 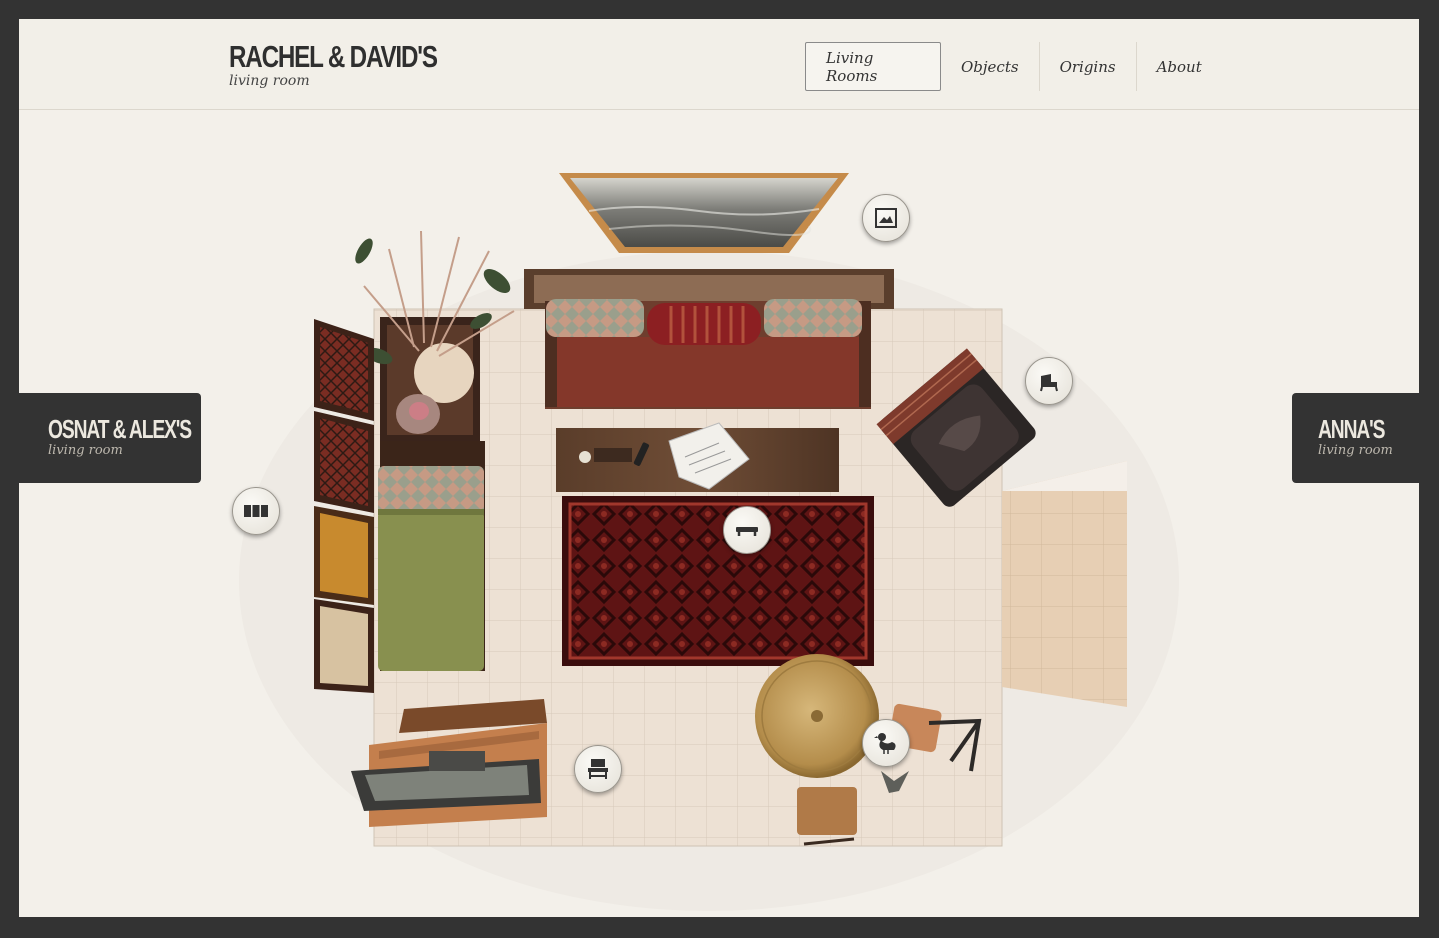 I want to click on prev-room-subtitle: living room, so click(x=85, y=450).